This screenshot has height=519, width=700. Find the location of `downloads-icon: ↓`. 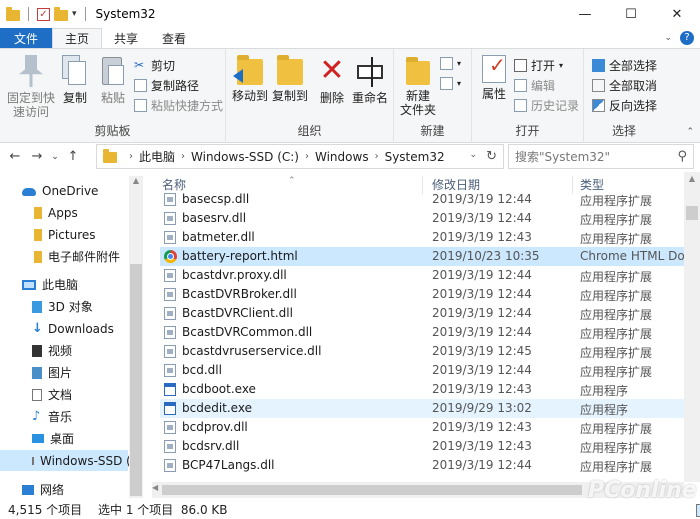

downloads-icon: ↓ is located at coordinates (37, 328).